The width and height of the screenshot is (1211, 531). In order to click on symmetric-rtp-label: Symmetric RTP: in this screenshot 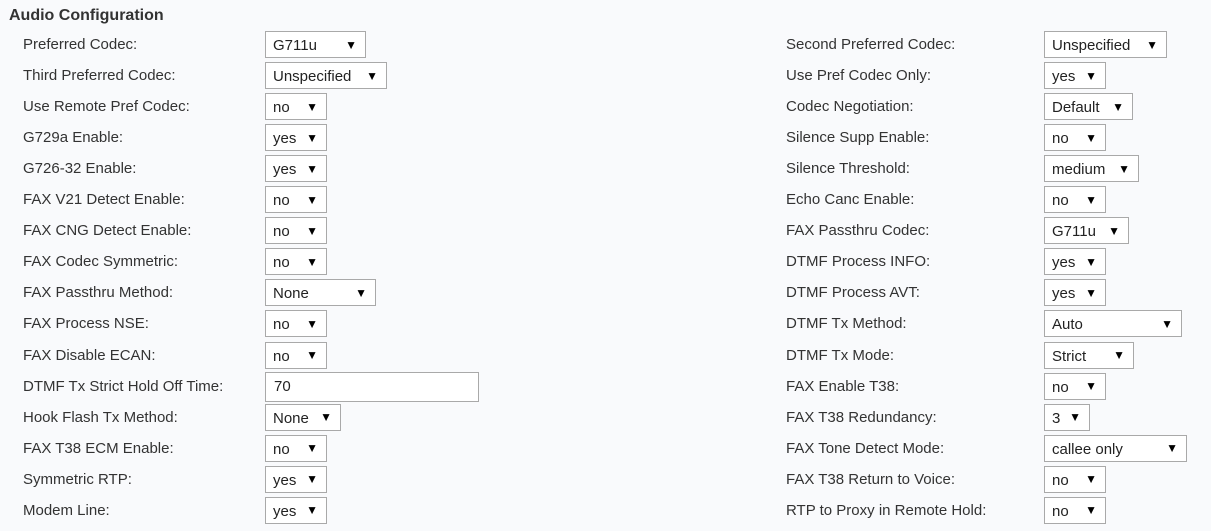, I will do `click(77, 479)`.